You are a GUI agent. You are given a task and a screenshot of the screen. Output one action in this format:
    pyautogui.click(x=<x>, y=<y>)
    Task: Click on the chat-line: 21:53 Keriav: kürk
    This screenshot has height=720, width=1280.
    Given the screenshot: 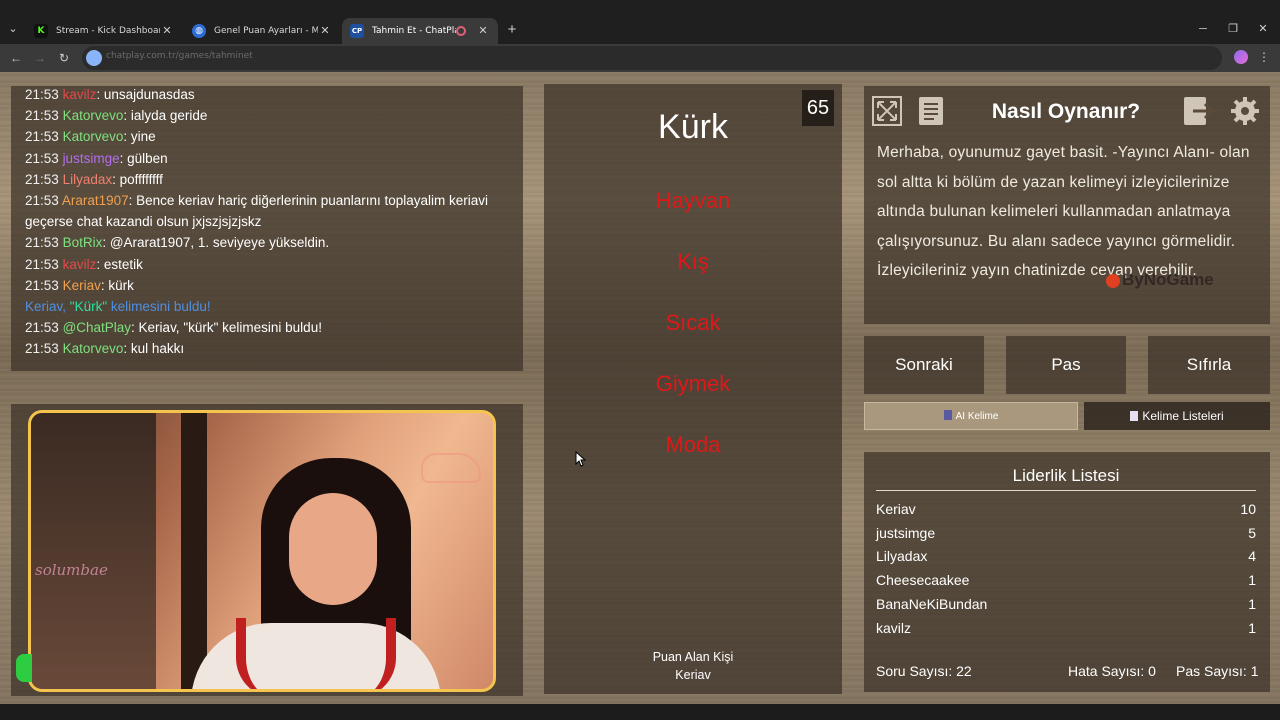 What is the action you would take?
    pyautogui.click(x=267, y=285)
    